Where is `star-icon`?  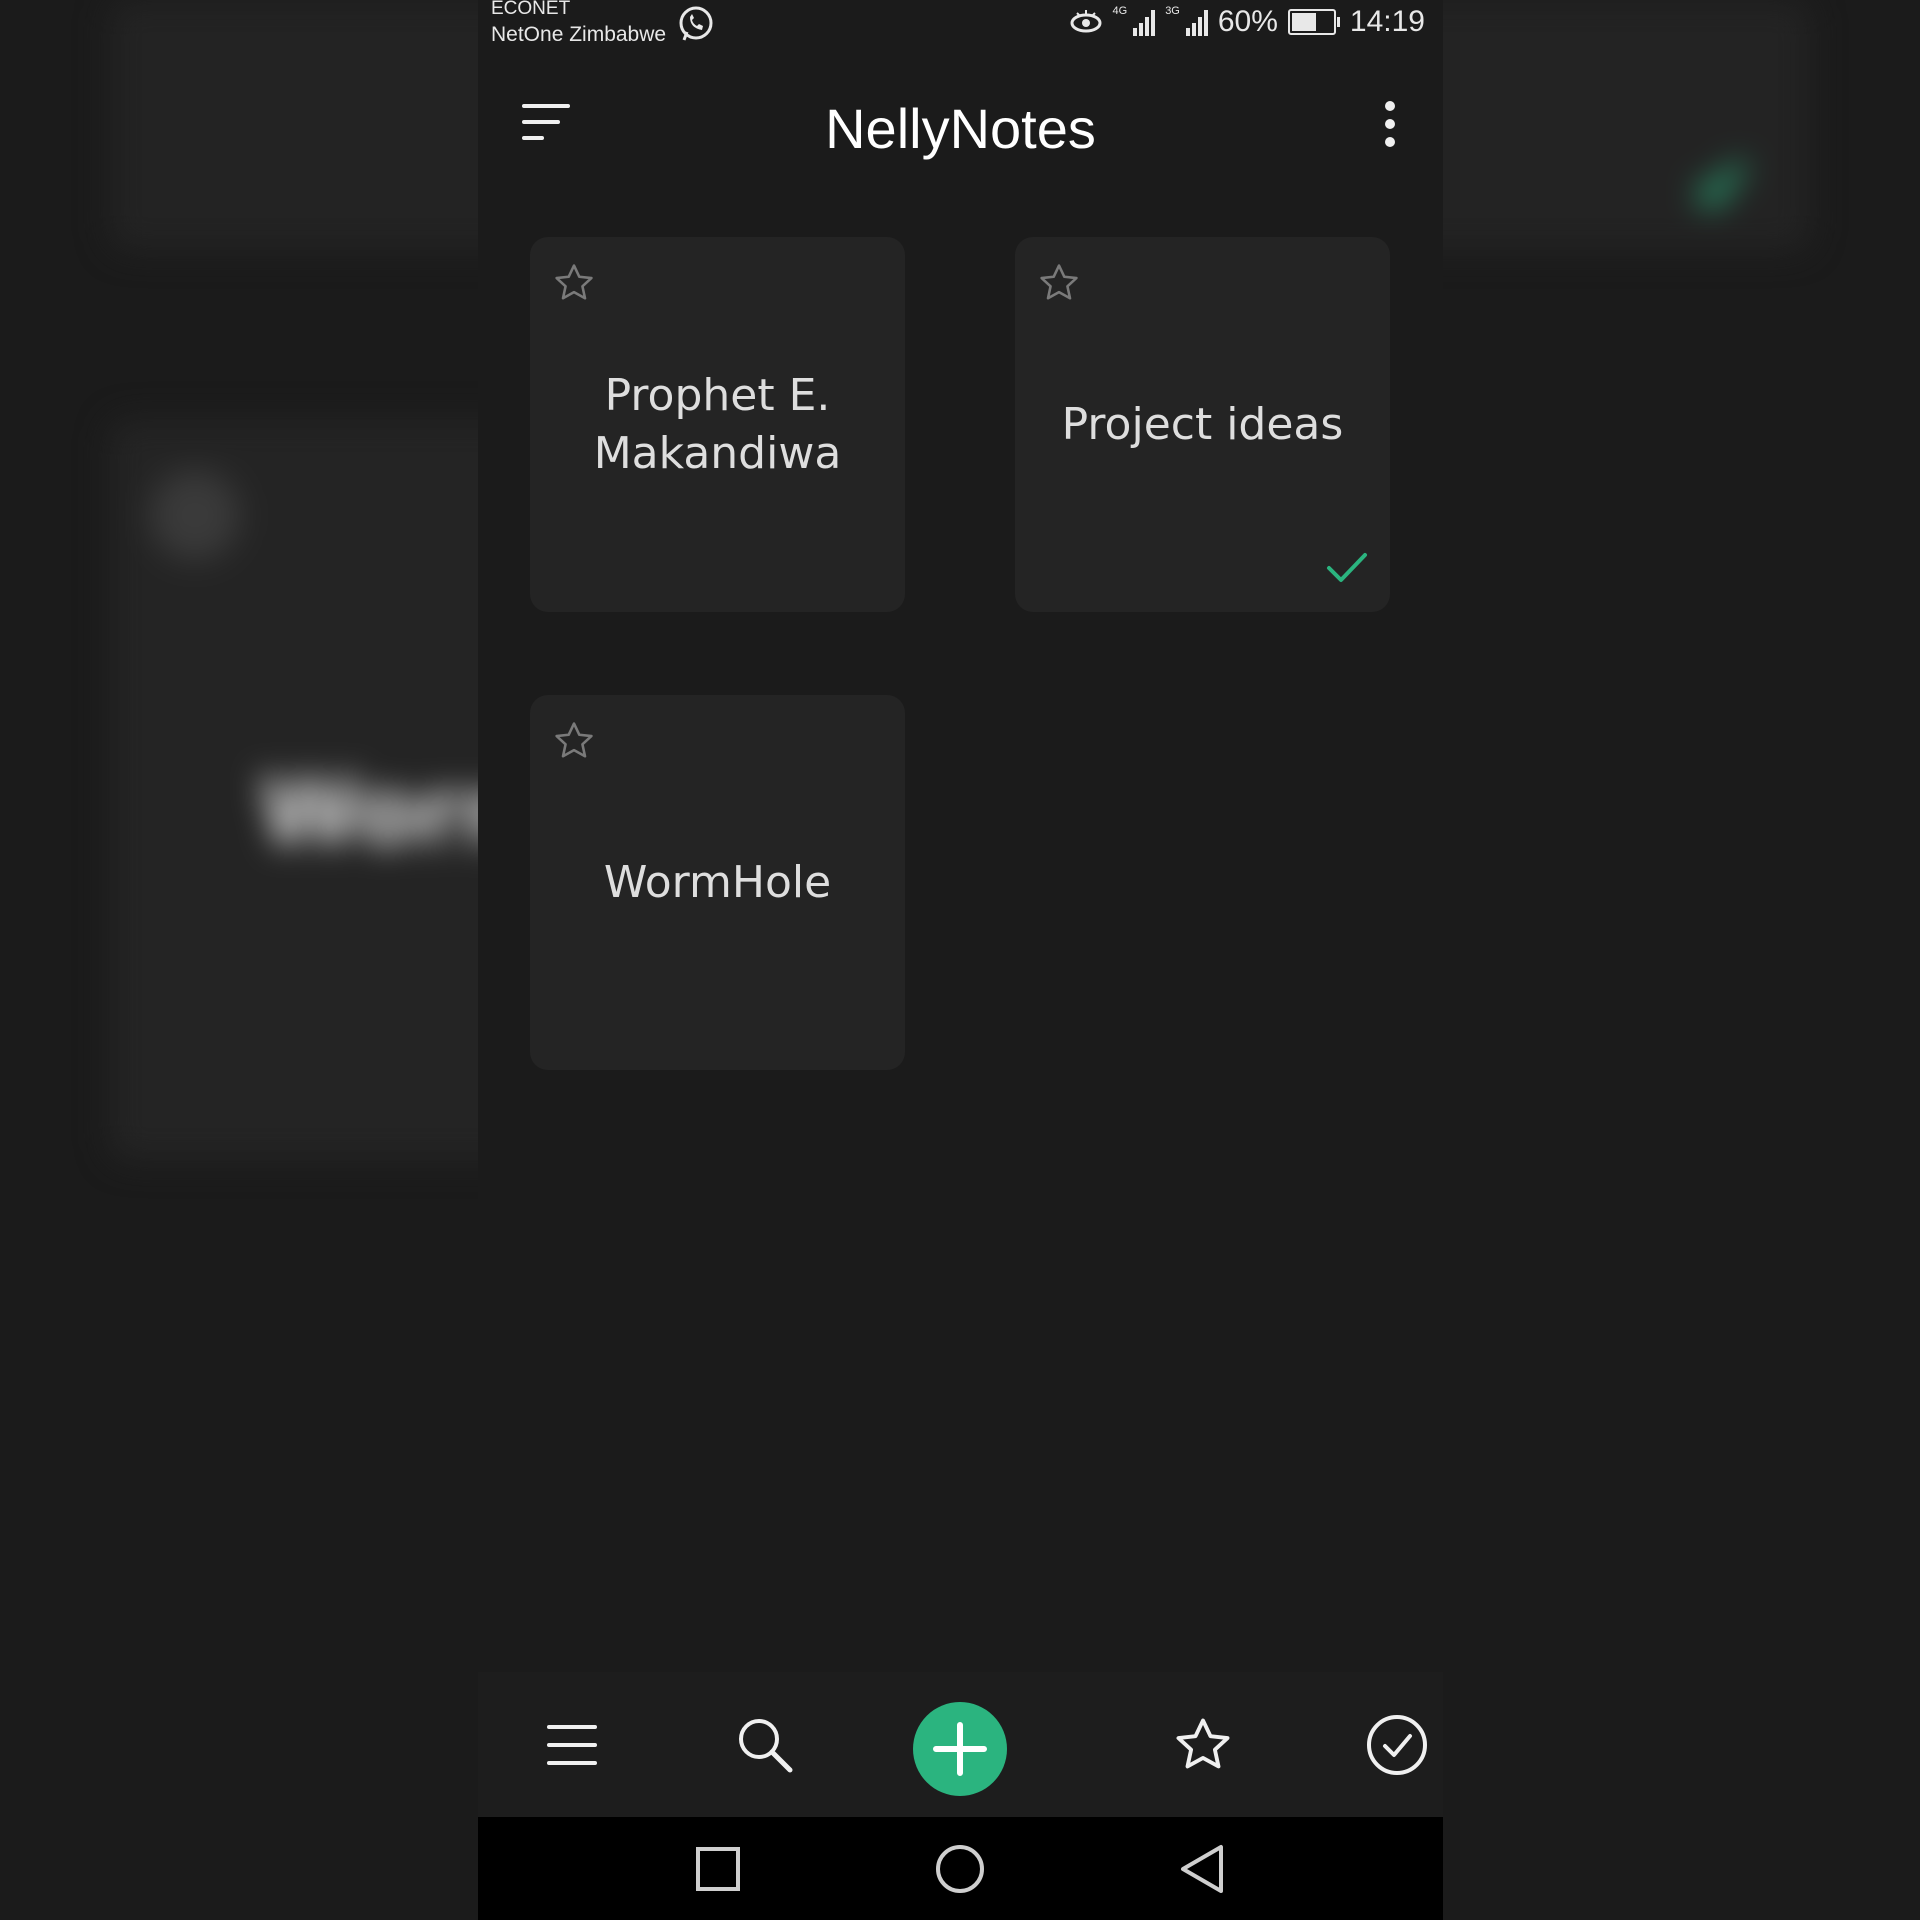
star-icon is located at coordinates (1203, 1743).